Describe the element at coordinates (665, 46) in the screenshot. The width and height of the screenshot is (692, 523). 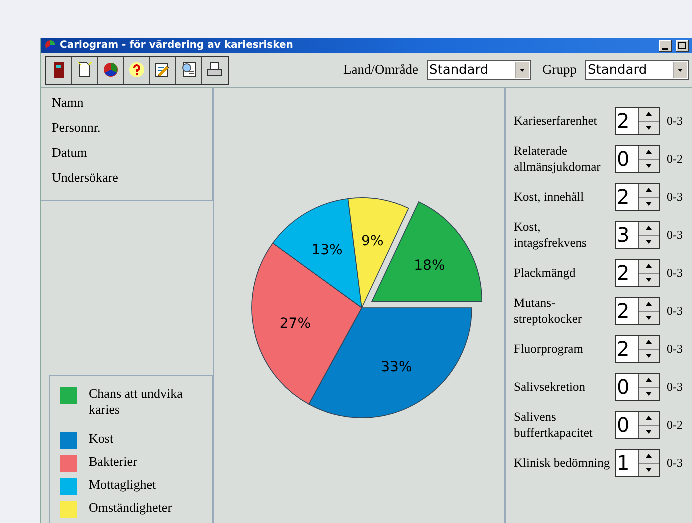
I see `minimize-icon` at that location.